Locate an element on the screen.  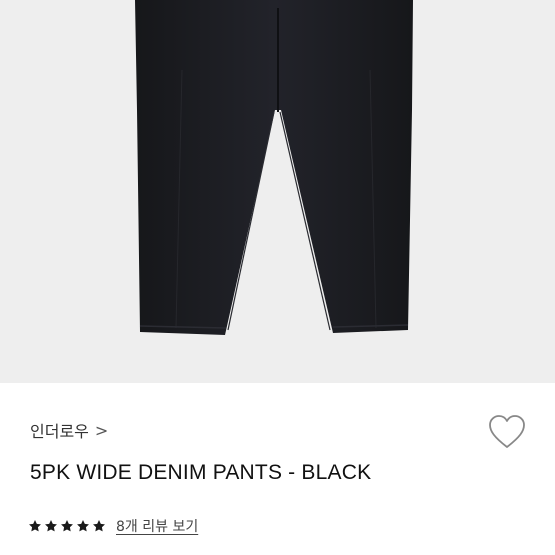
heart-outline-icon is located at coordinates (507, 431).